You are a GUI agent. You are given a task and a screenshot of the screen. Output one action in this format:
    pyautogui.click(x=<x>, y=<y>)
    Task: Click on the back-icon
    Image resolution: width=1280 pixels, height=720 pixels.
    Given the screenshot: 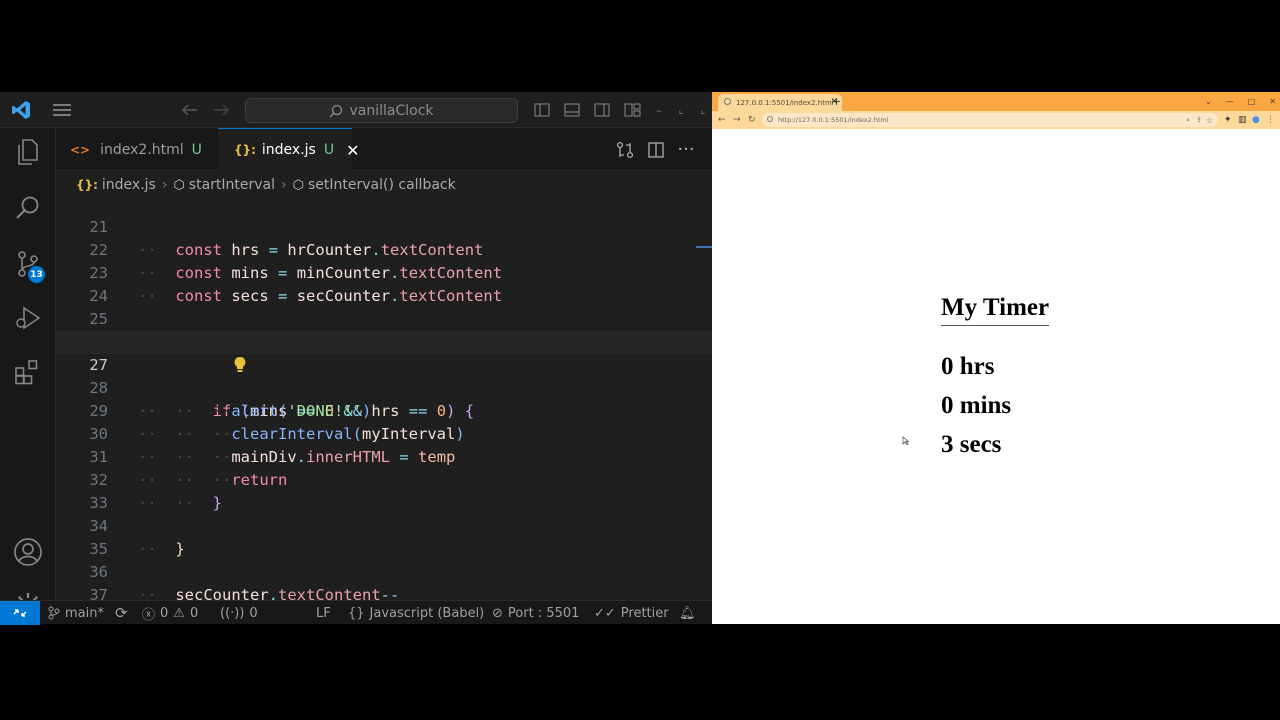 What is the action you would take?
    pyautogui.click(x=190, y=110)
    